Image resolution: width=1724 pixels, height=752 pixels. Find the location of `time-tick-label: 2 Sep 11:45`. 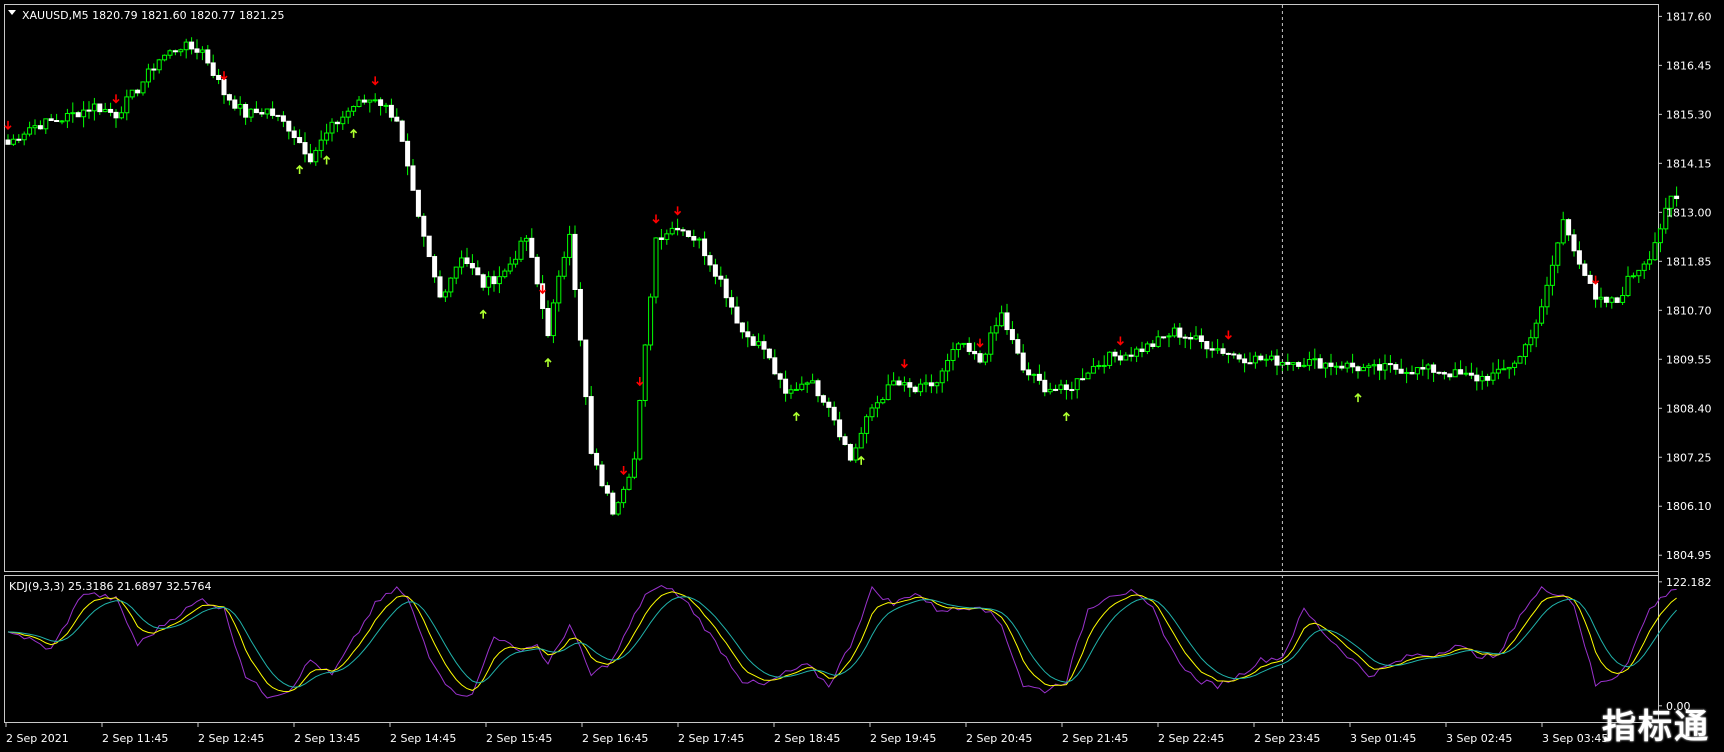

time-tick-label: 2 Sep 11:45 is located at coordinates (135, 738).